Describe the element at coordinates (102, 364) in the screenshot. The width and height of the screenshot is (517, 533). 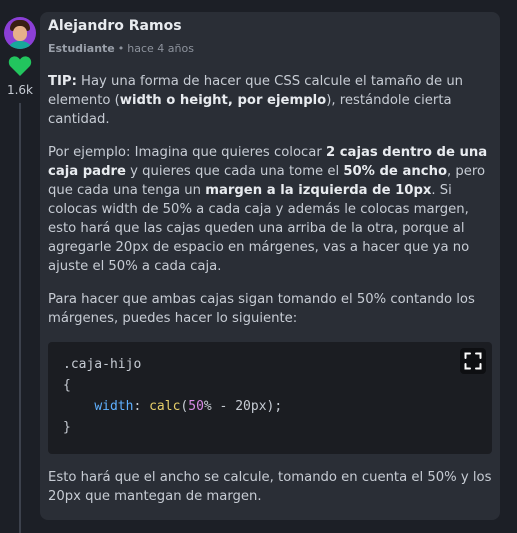
I see `code-line-selector: .caja-hijo` at that location.